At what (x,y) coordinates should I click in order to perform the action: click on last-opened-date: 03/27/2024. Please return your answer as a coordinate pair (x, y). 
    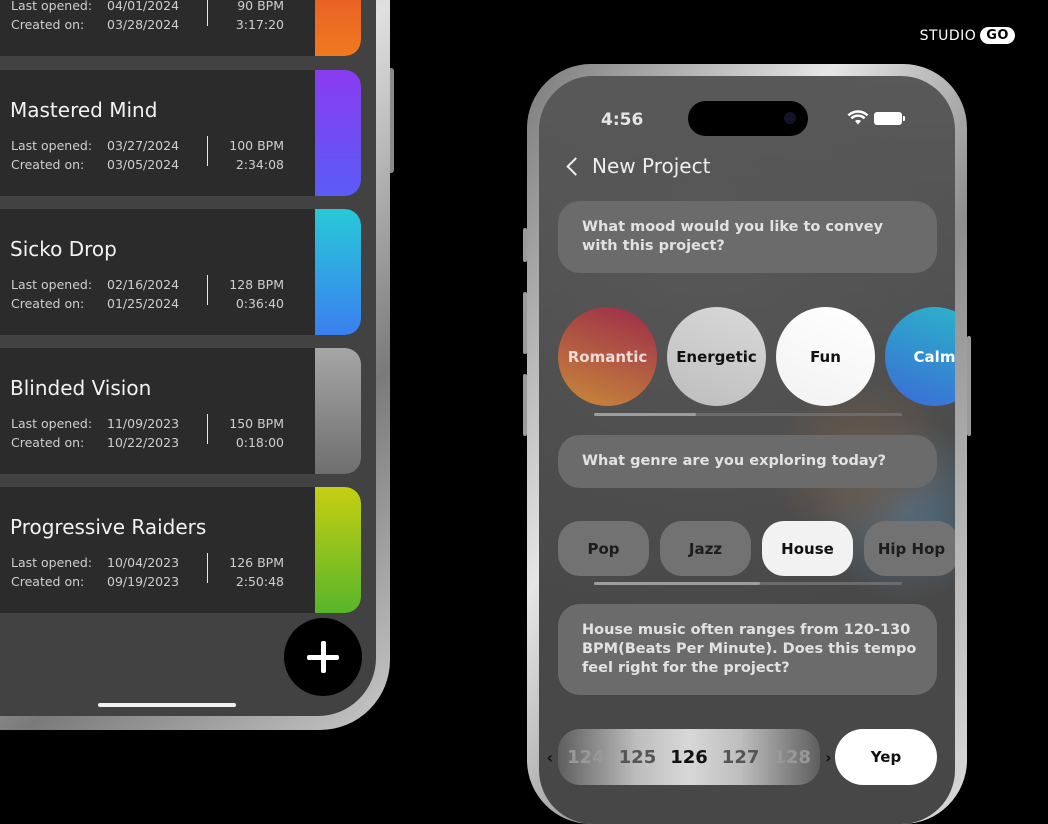
    Looking at the image, I should click on (143, 145).